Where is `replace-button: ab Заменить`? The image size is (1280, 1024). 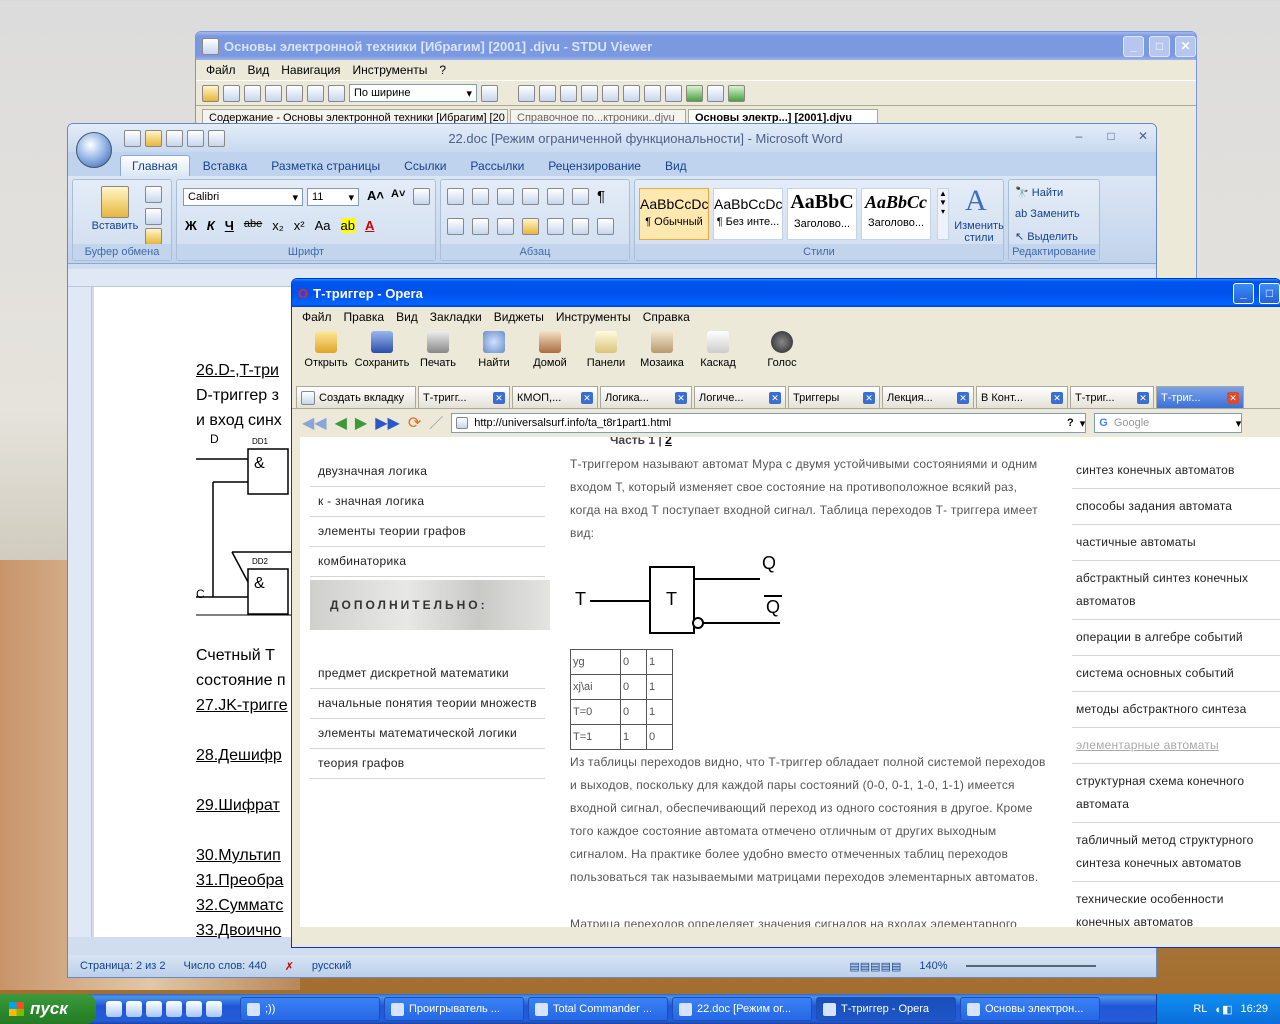
replace-button: ab Заменить is located at coordinates (1047, 214).